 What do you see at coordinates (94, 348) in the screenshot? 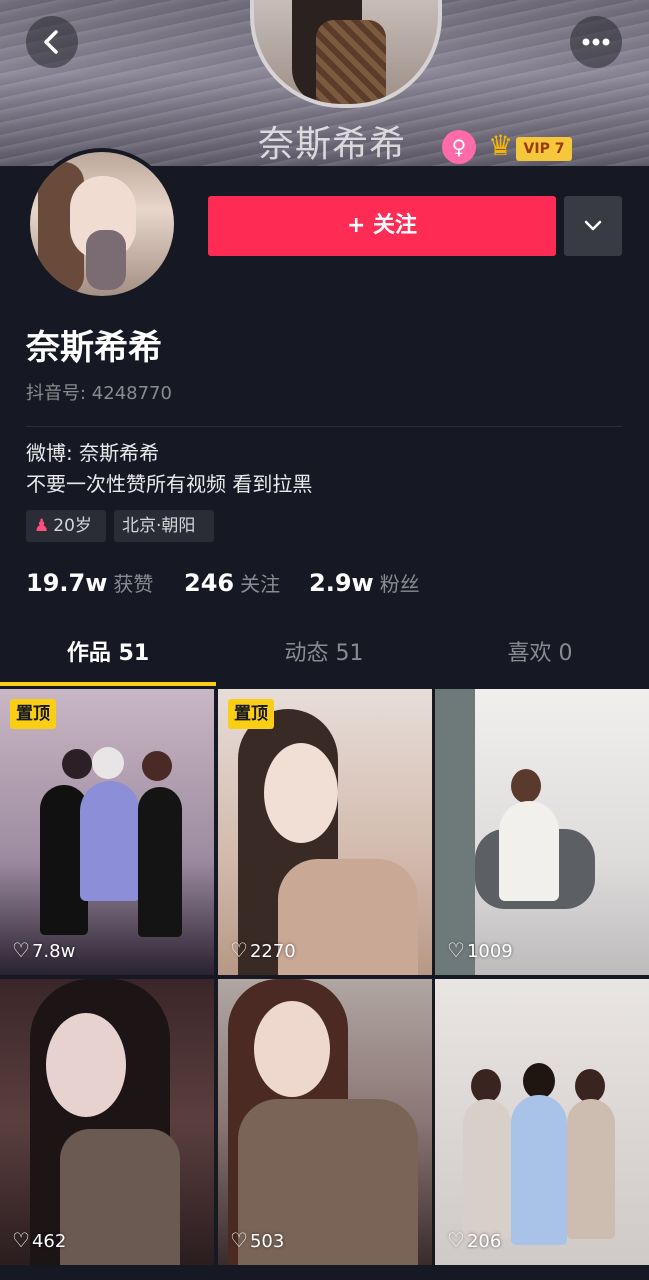
I see `profile-name: 奈斯希希` at bounding box center [94, 348].